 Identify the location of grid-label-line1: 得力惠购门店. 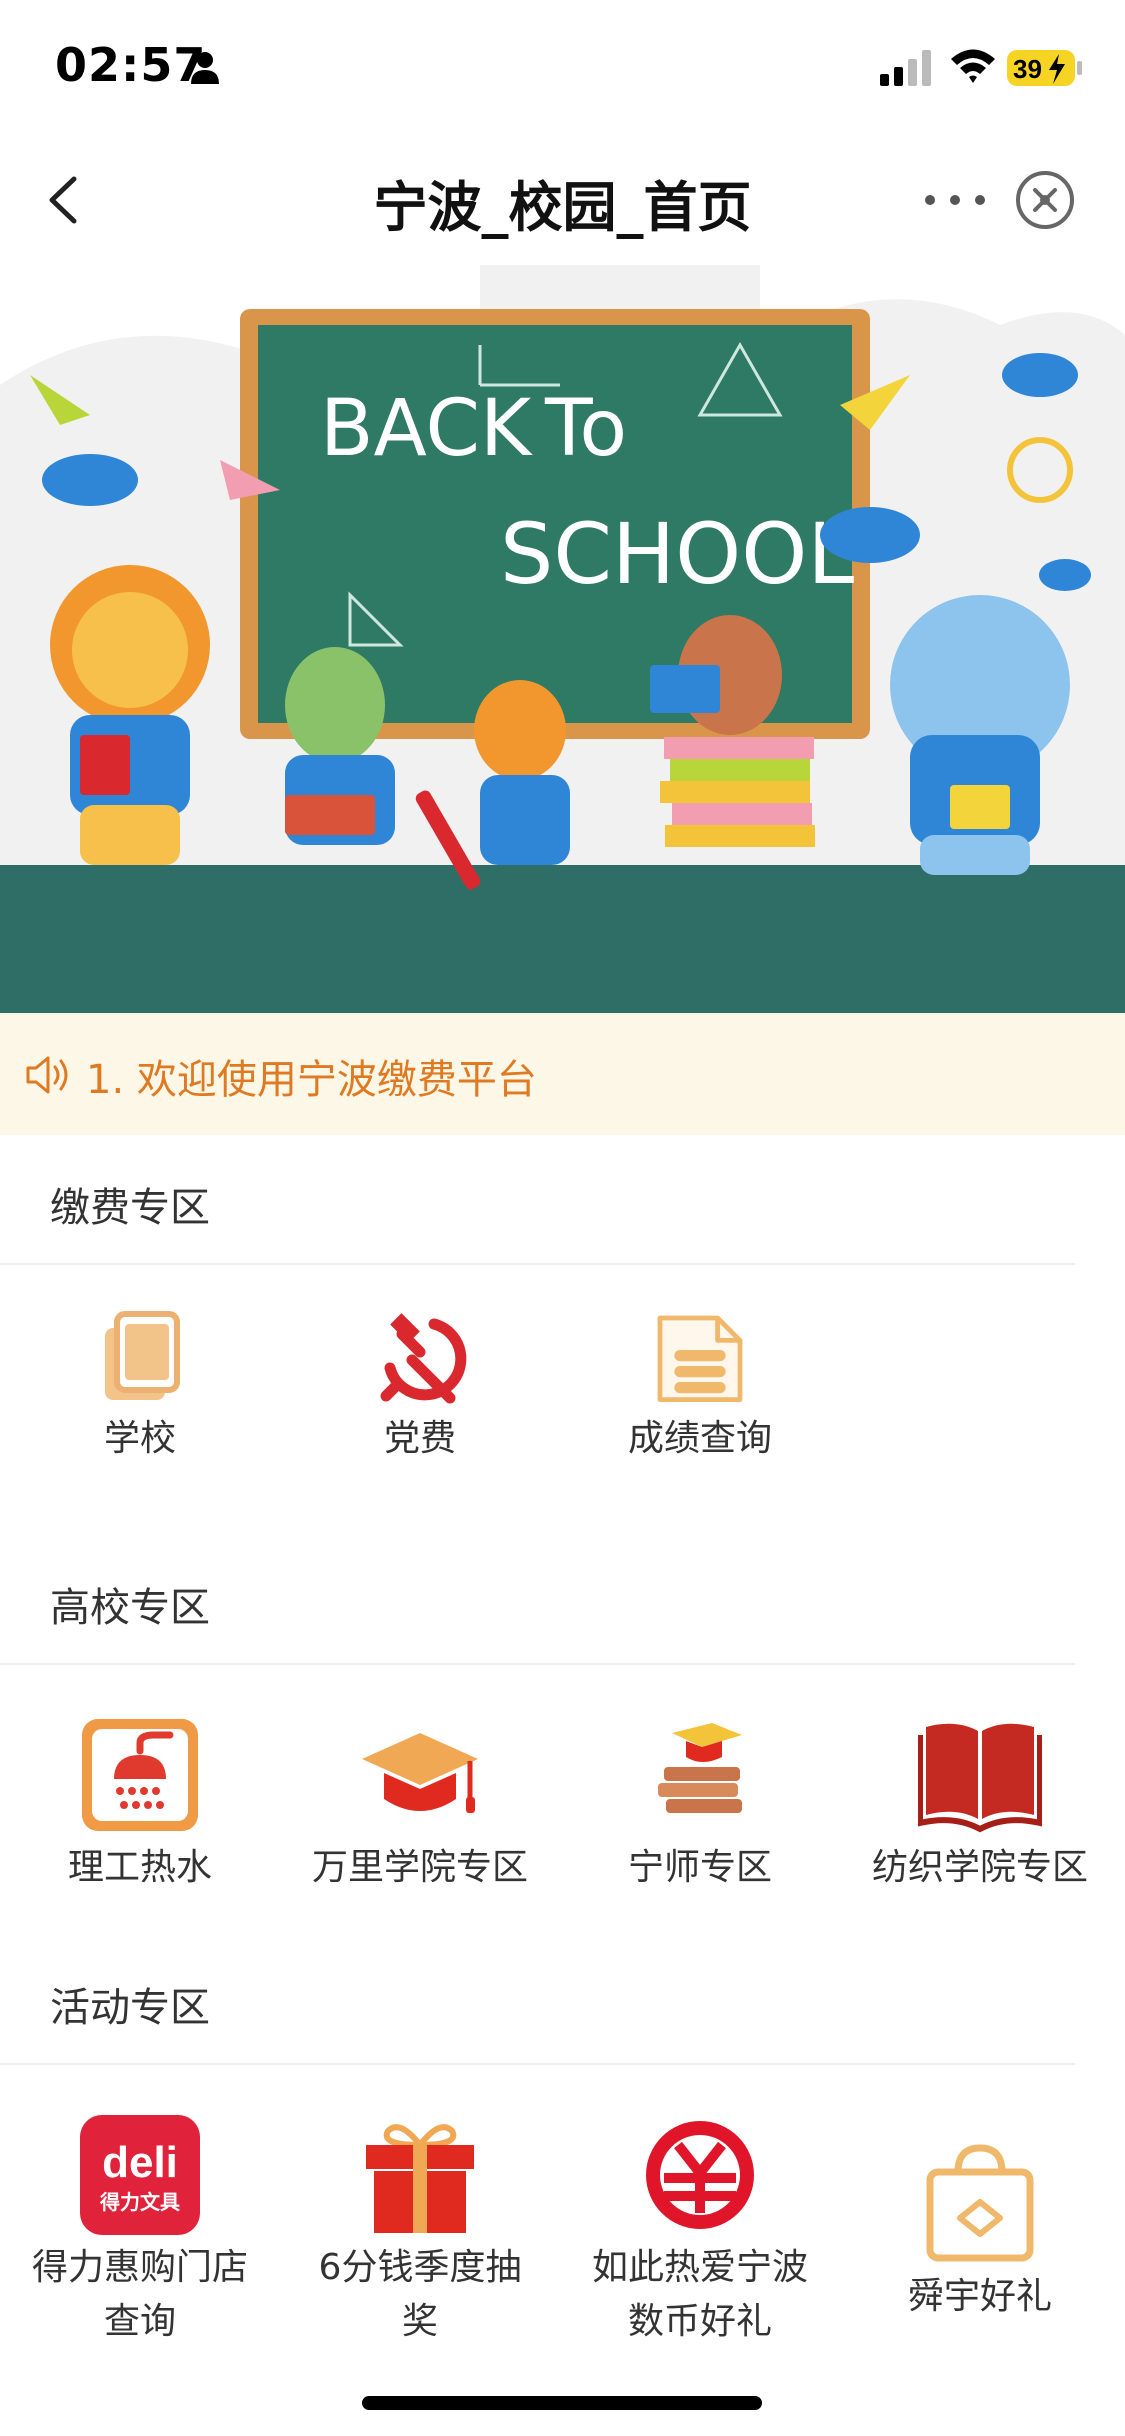
(139, 2267).